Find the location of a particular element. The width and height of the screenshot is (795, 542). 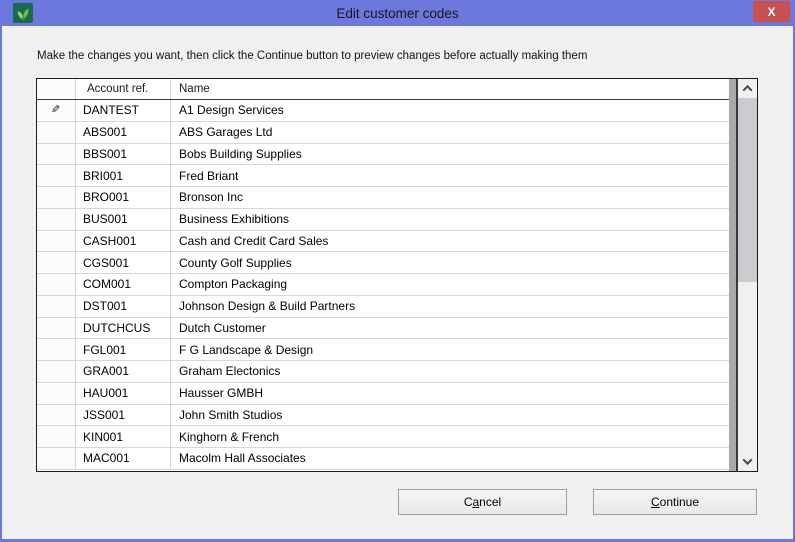

table-row: DST001 Johnson Design & Build Partners is located at coordinates (383, 306).